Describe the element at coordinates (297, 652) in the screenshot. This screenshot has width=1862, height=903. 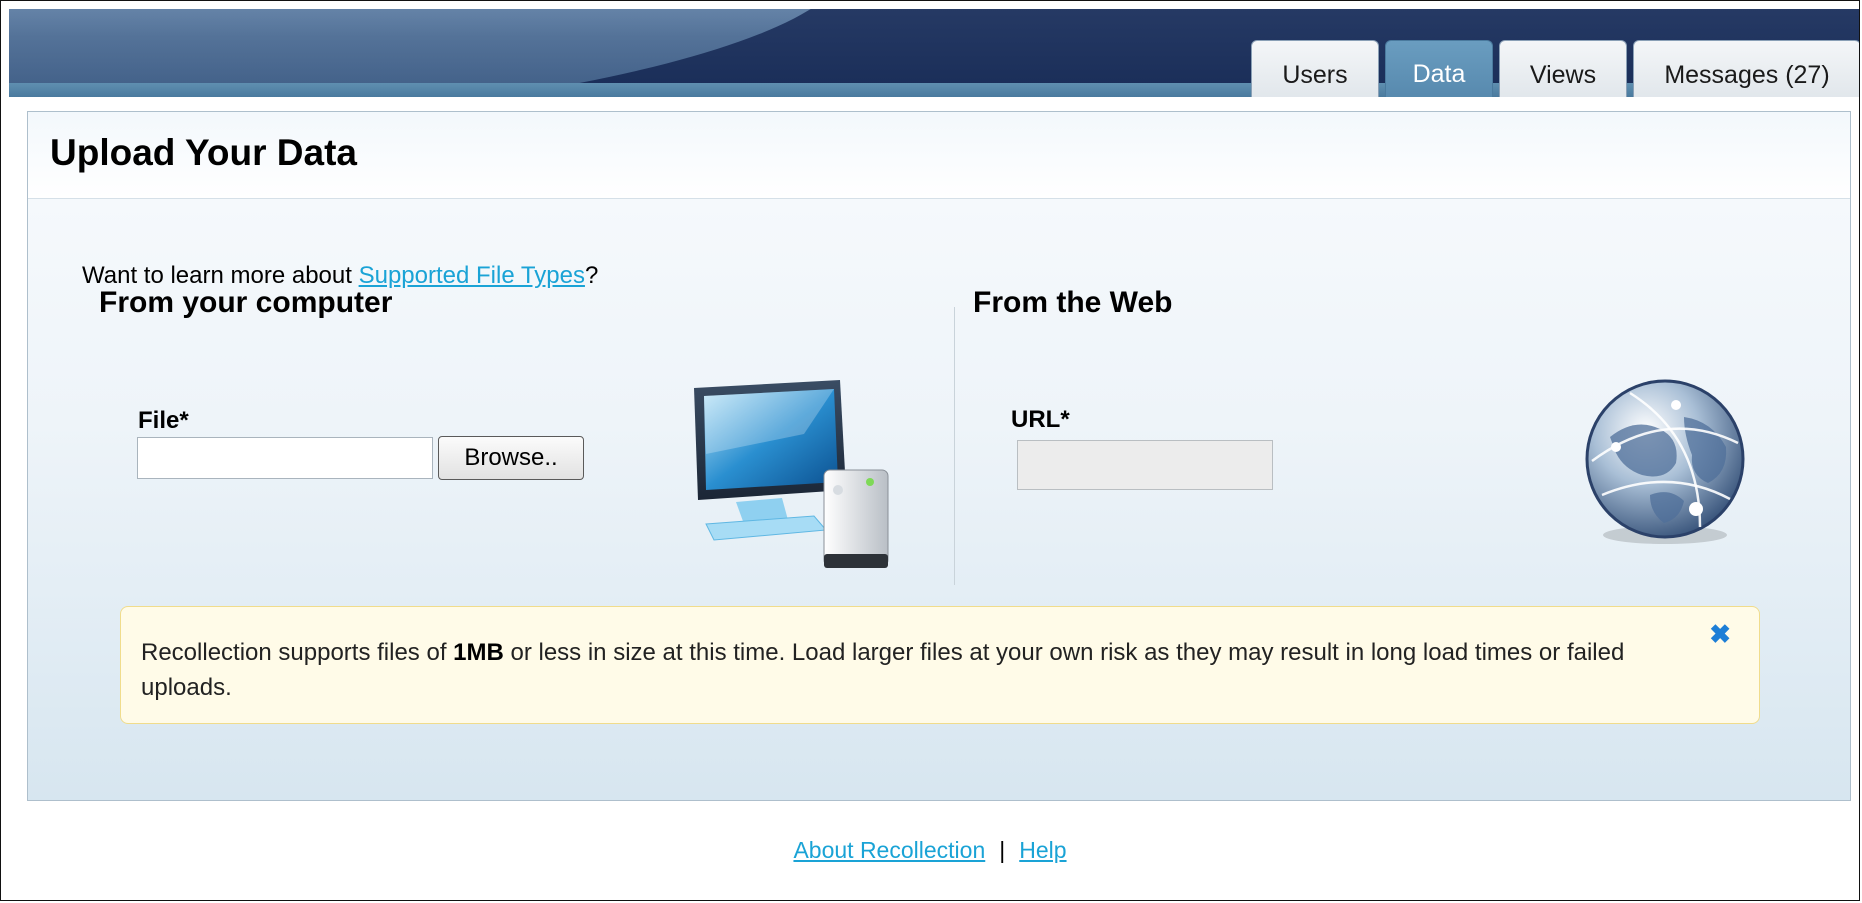
I see `notice-text-before: Recollection supports files of` at that location.